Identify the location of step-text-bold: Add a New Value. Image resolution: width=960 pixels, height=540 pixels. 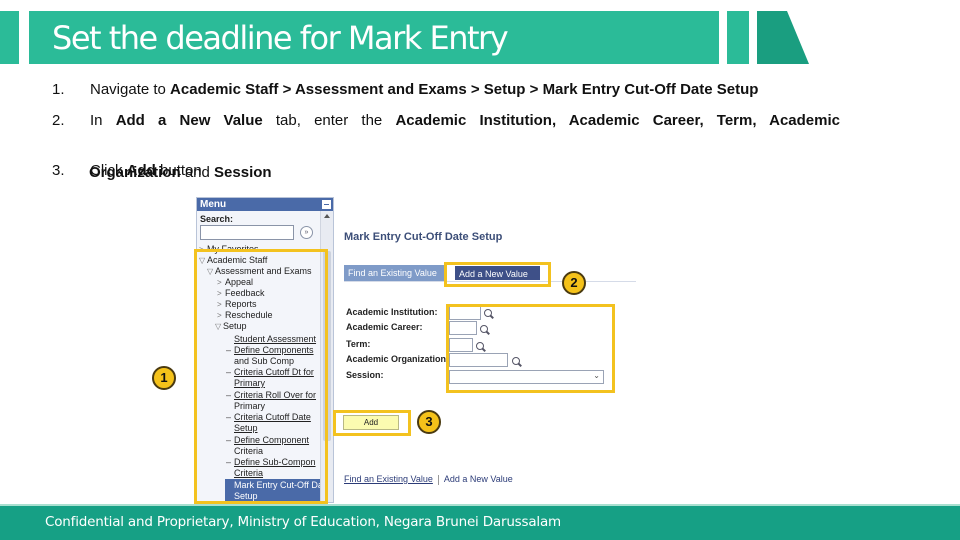
(189, 120).